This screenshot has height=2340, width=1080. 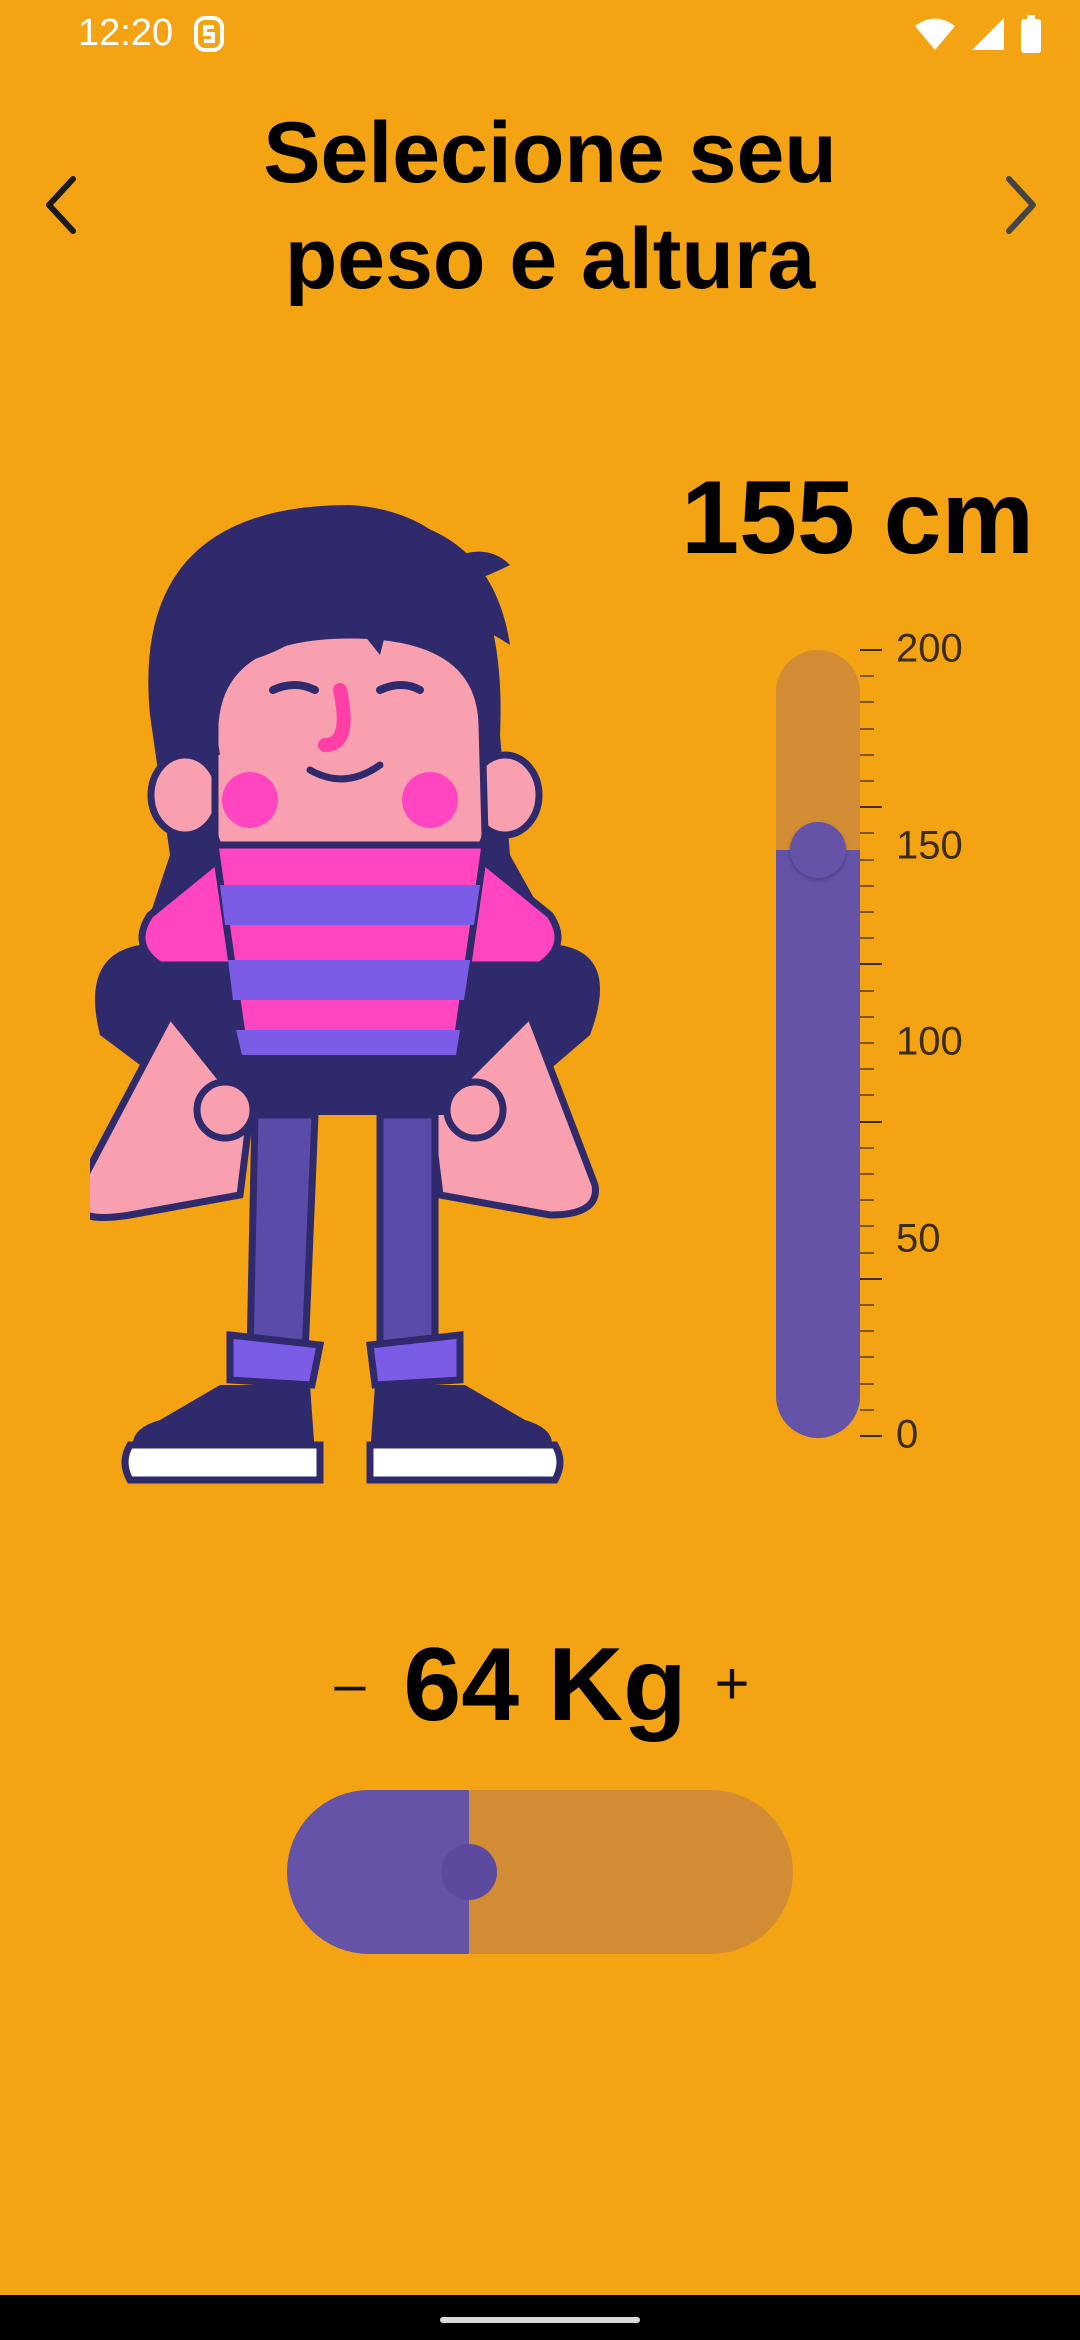 What do you see at coordinates (545, 1685) in the screenshot?
I see `weight-value: 64 Kg` at bounding box center [545, 1685].